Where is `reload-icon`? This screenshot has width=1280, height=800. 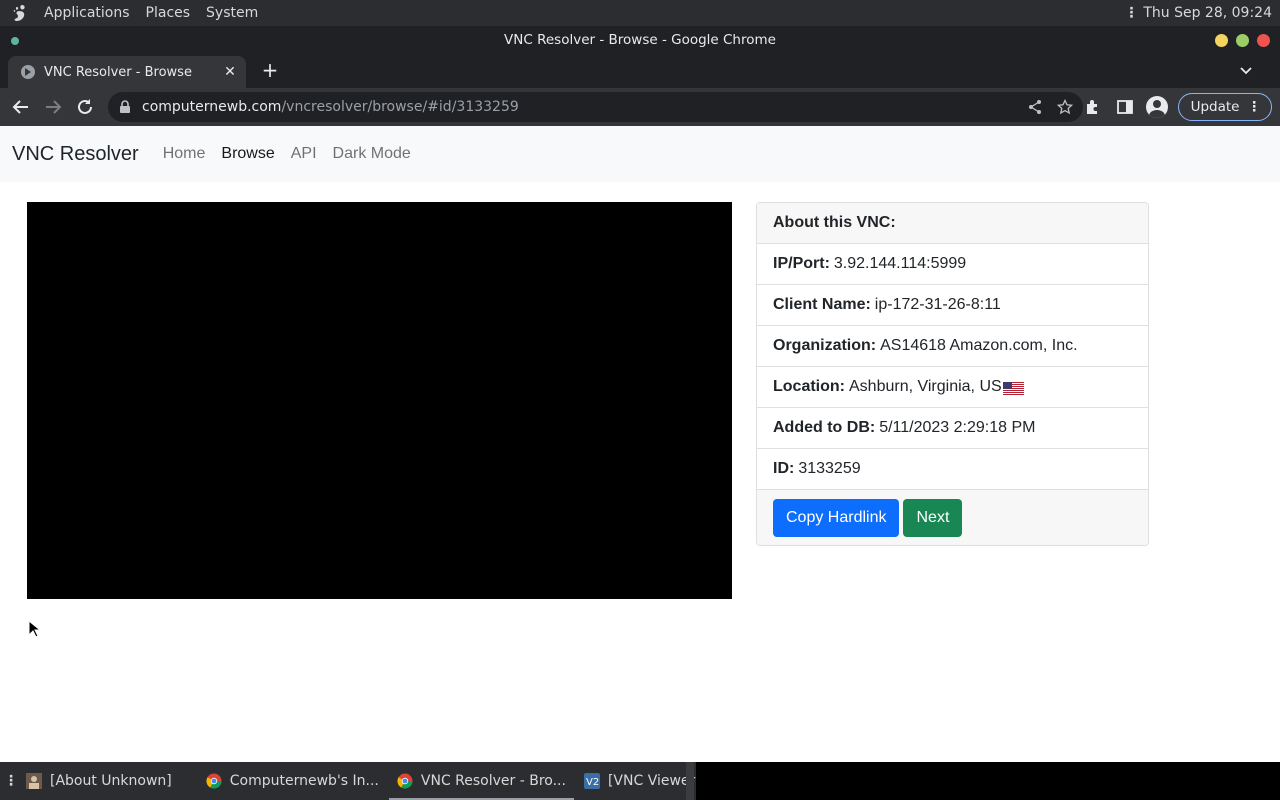
reload-icon is located at coordinates (85, 107).